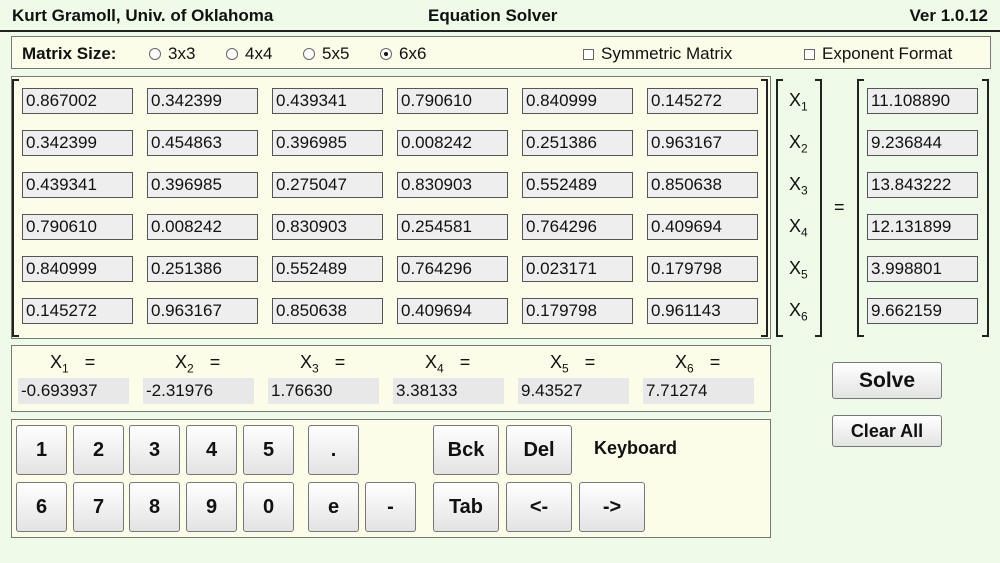 The width and height of the screenshot is (1000, 563). Describe the element at coordinates (333, 507) in the screenshot. I see `key-e: e` at that location.